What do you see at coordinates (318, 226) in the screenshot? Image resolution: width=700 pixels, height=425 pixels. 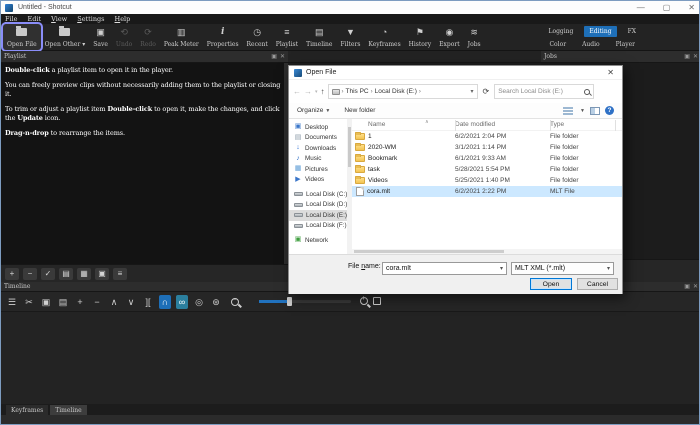 I see `sidebar-item-local-disk-f-: Local Disk (F:)` at bounding box center [318, 226].